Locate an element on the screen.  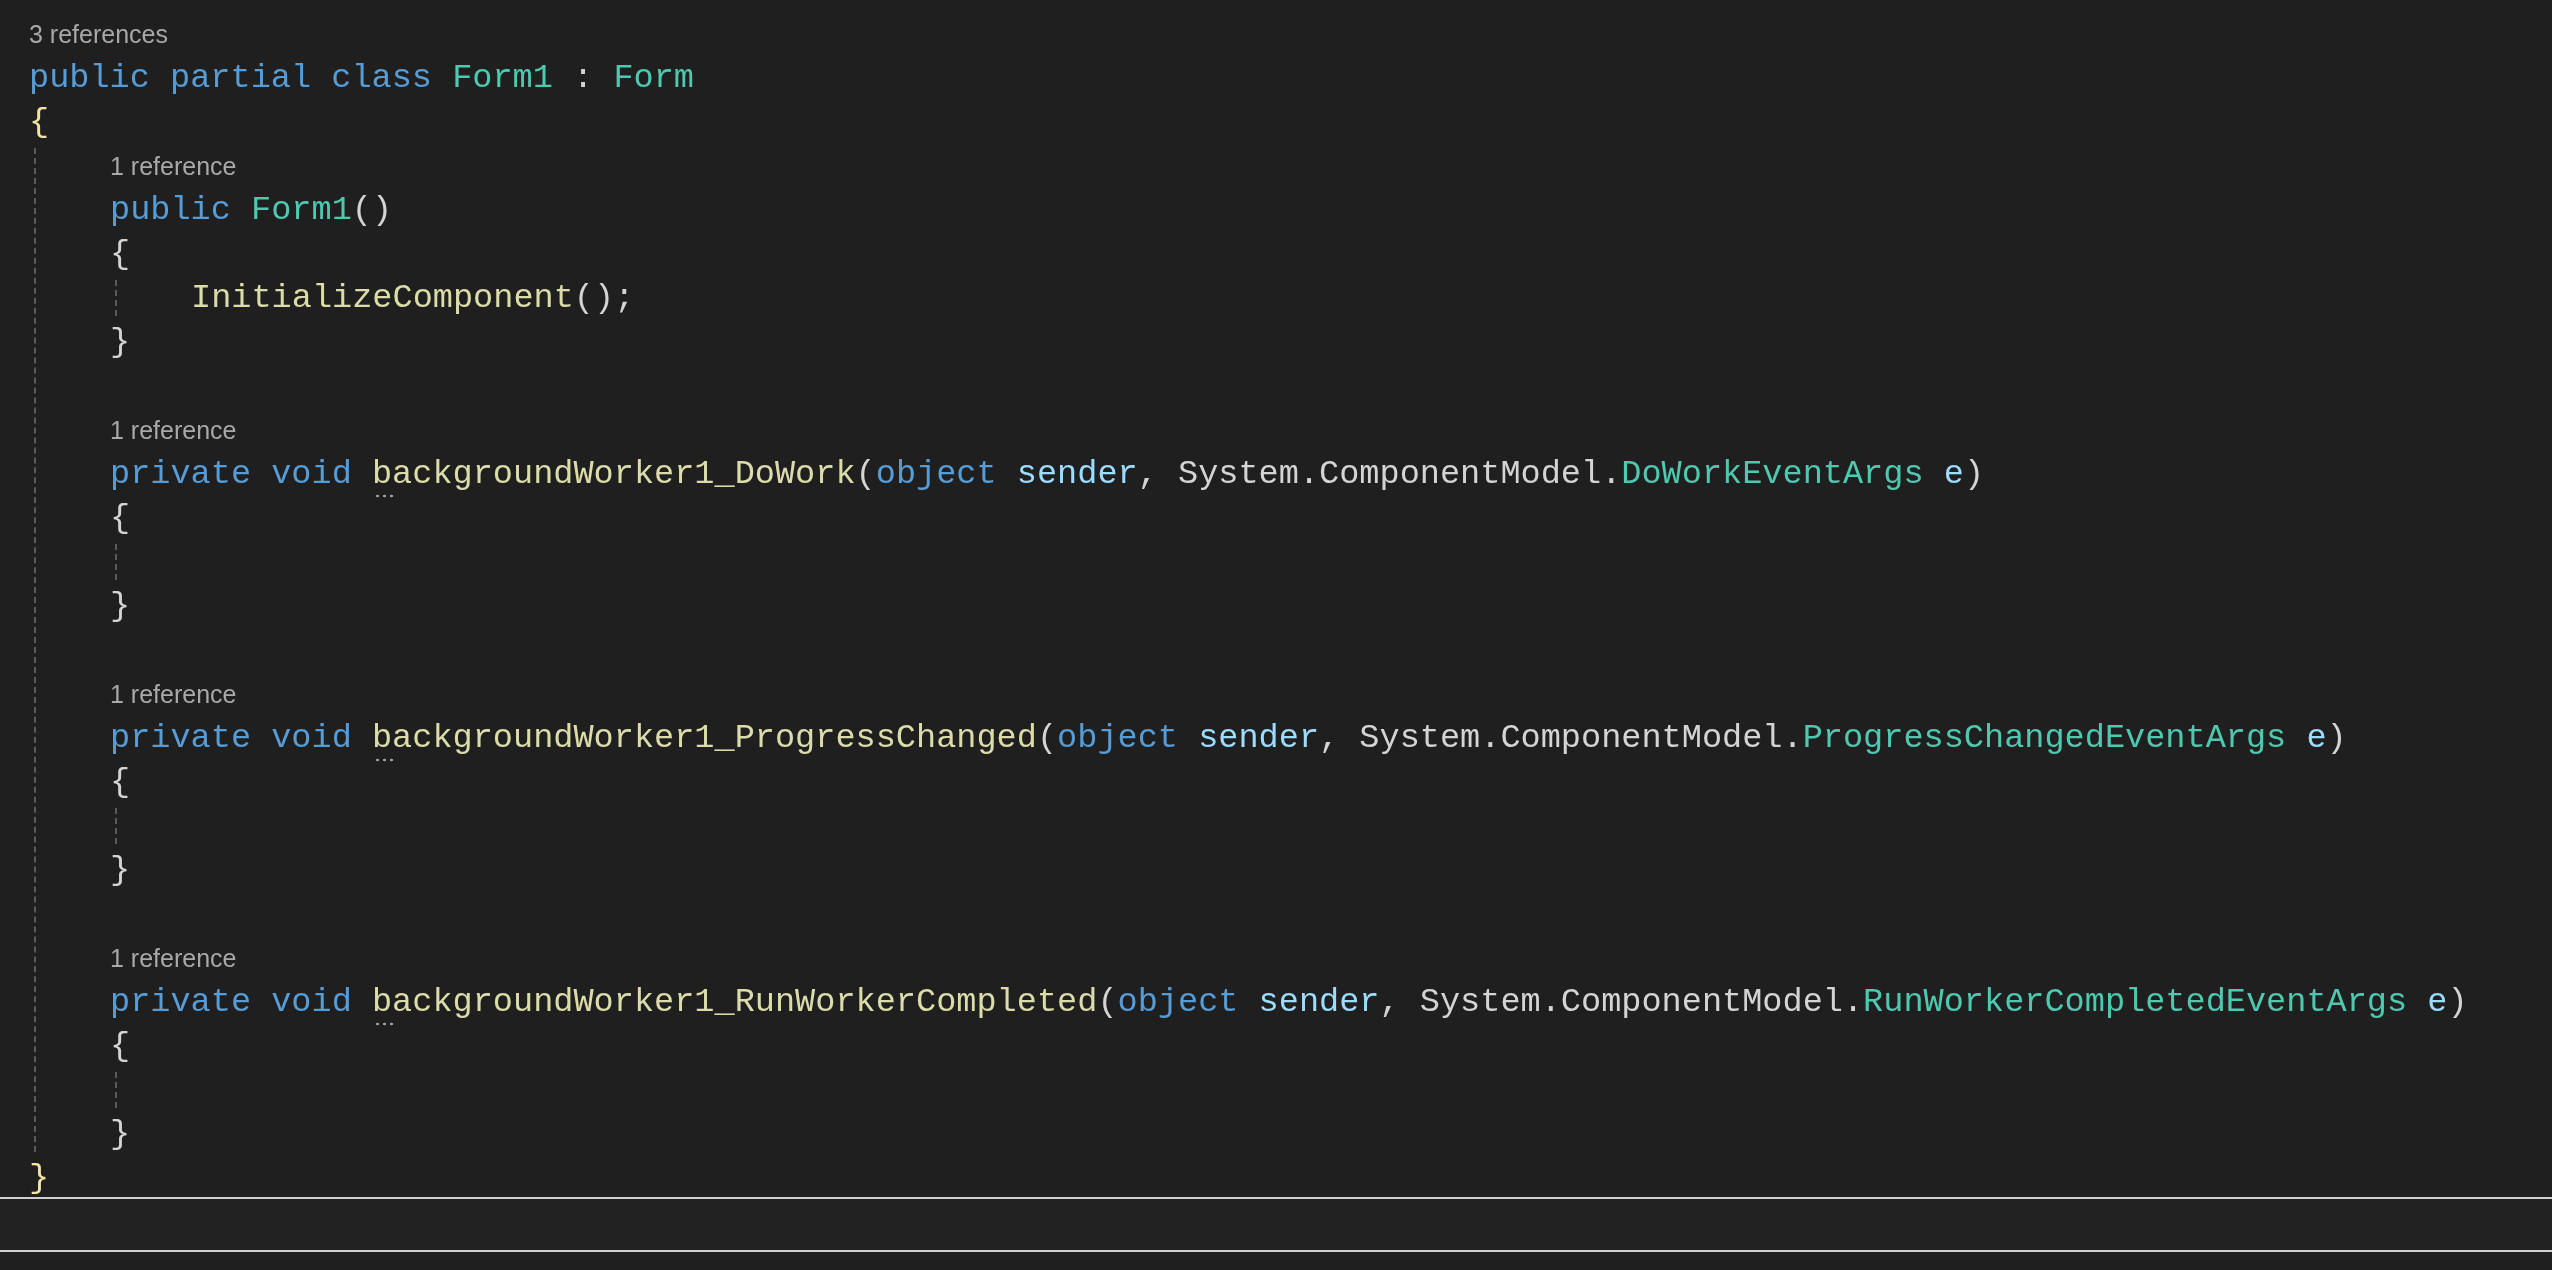
code-line: private void backgroundWorker1_ProgressChanged(object sender, System.ComponentModel.ProgressChangedEventArgs e) is located at coordinates (1331, 738).